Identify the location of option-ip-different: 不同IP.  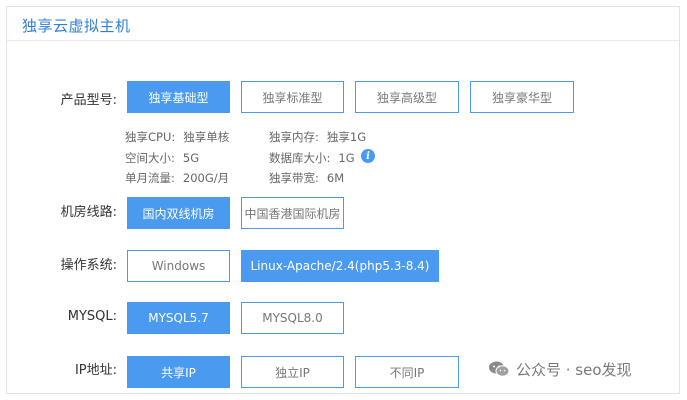
(407, 372).